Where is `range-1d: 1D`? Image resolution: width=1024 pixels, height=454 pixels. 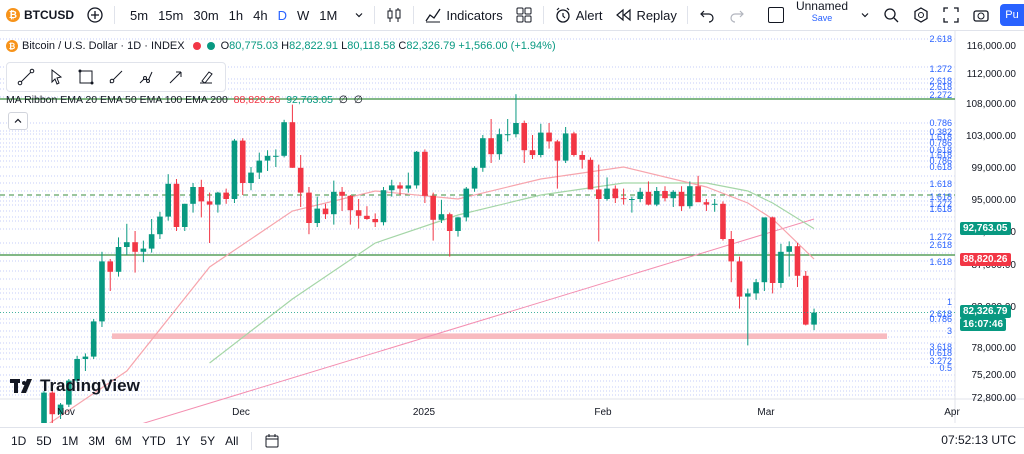 range-1d: 1D is located at coordinates (18, 441).